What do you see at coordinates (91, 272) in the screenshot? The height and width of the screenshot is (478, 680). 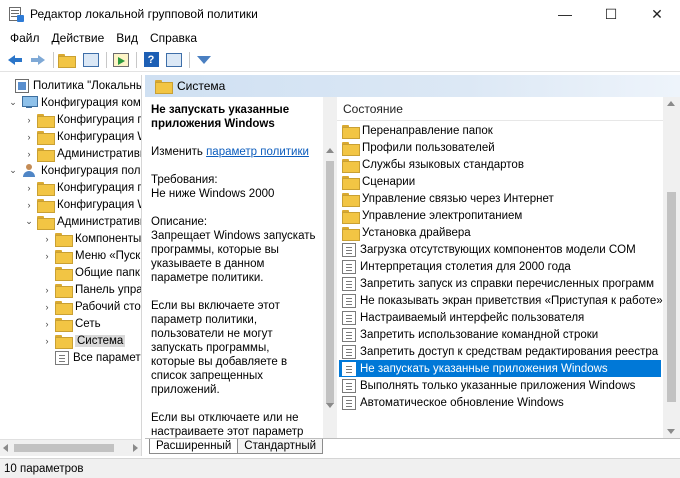 I see `tree-item-shared-folders: Общие папк` at bounding box center [91, 272].